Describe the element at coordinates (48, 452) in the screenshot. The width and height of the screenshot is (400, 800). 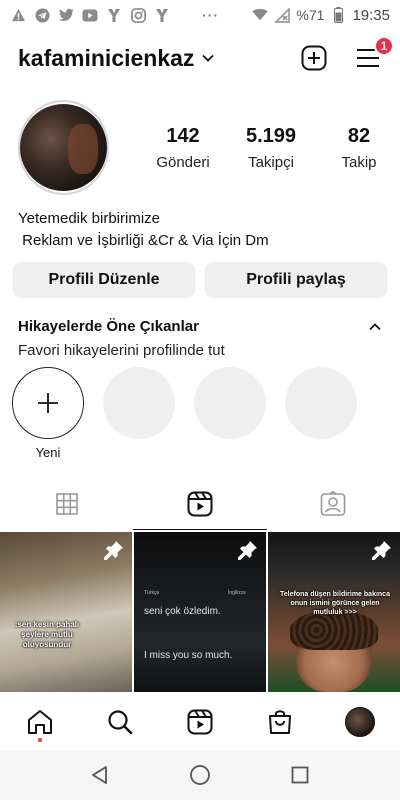
I see `new-highlight-label: Yeni` at that location.